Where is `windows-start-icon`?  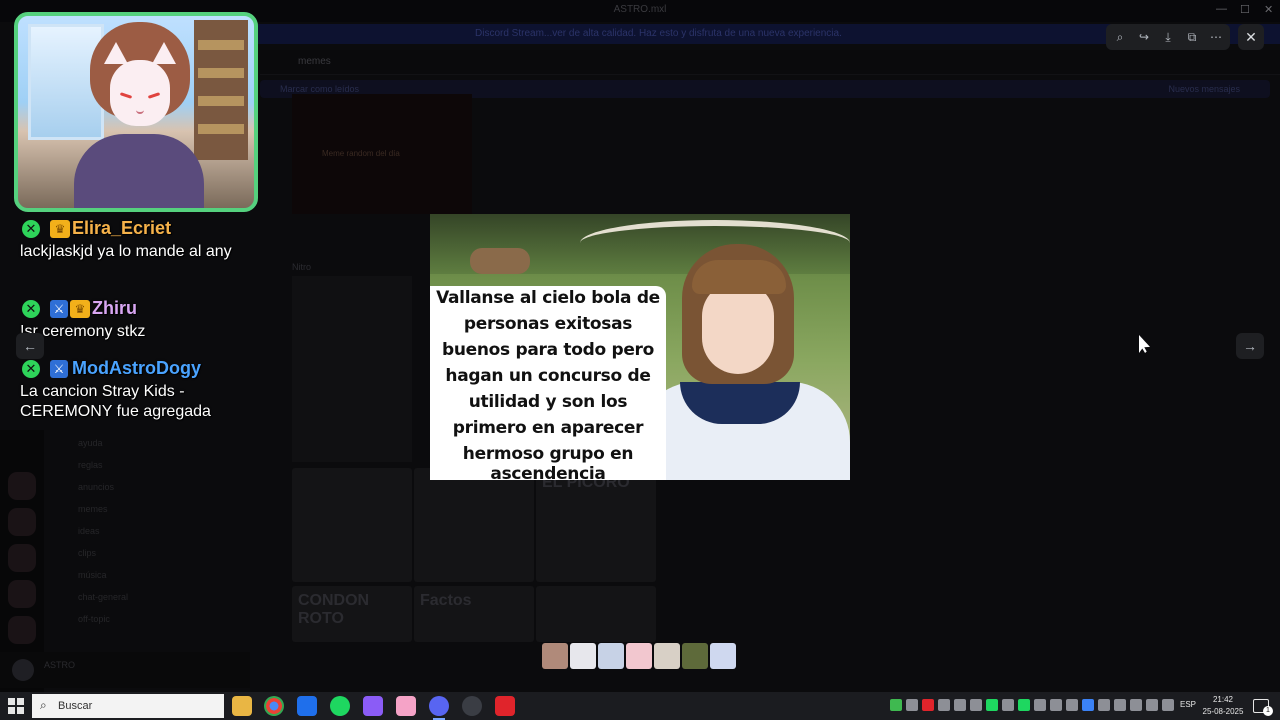
windows-start-icon is located at coordinates (16, 706).